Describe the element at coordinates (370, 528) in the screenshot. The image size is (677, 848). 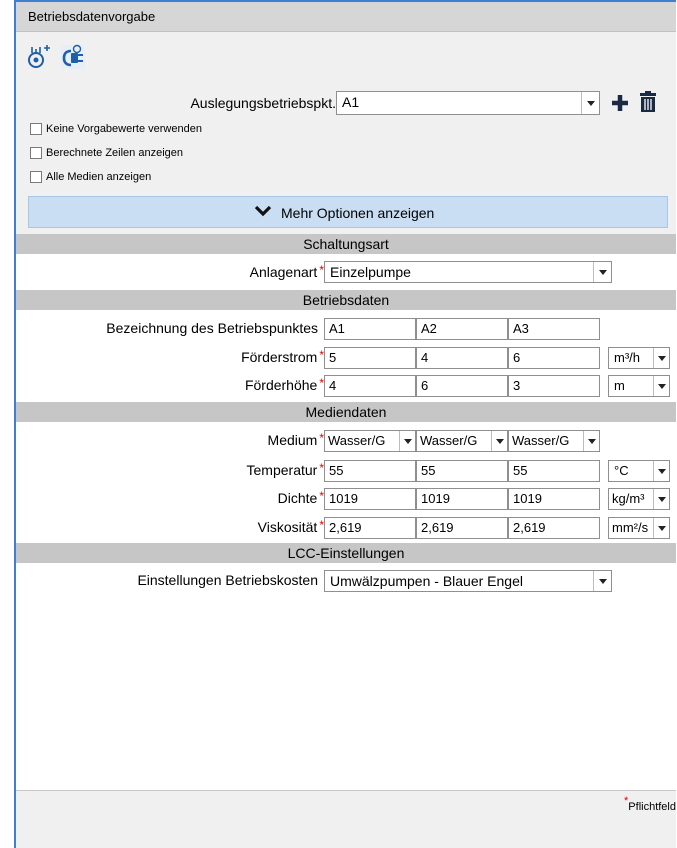
I see `viskositaet-a1: 2,619` at that location.